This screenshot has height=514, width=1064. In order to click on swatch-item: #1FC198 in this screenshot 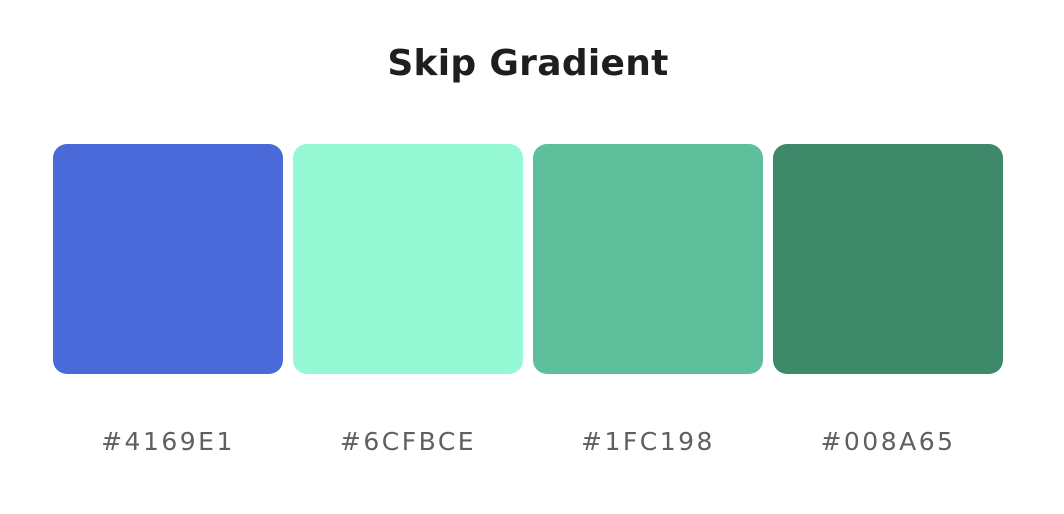, I will do `click(648, 302)`.